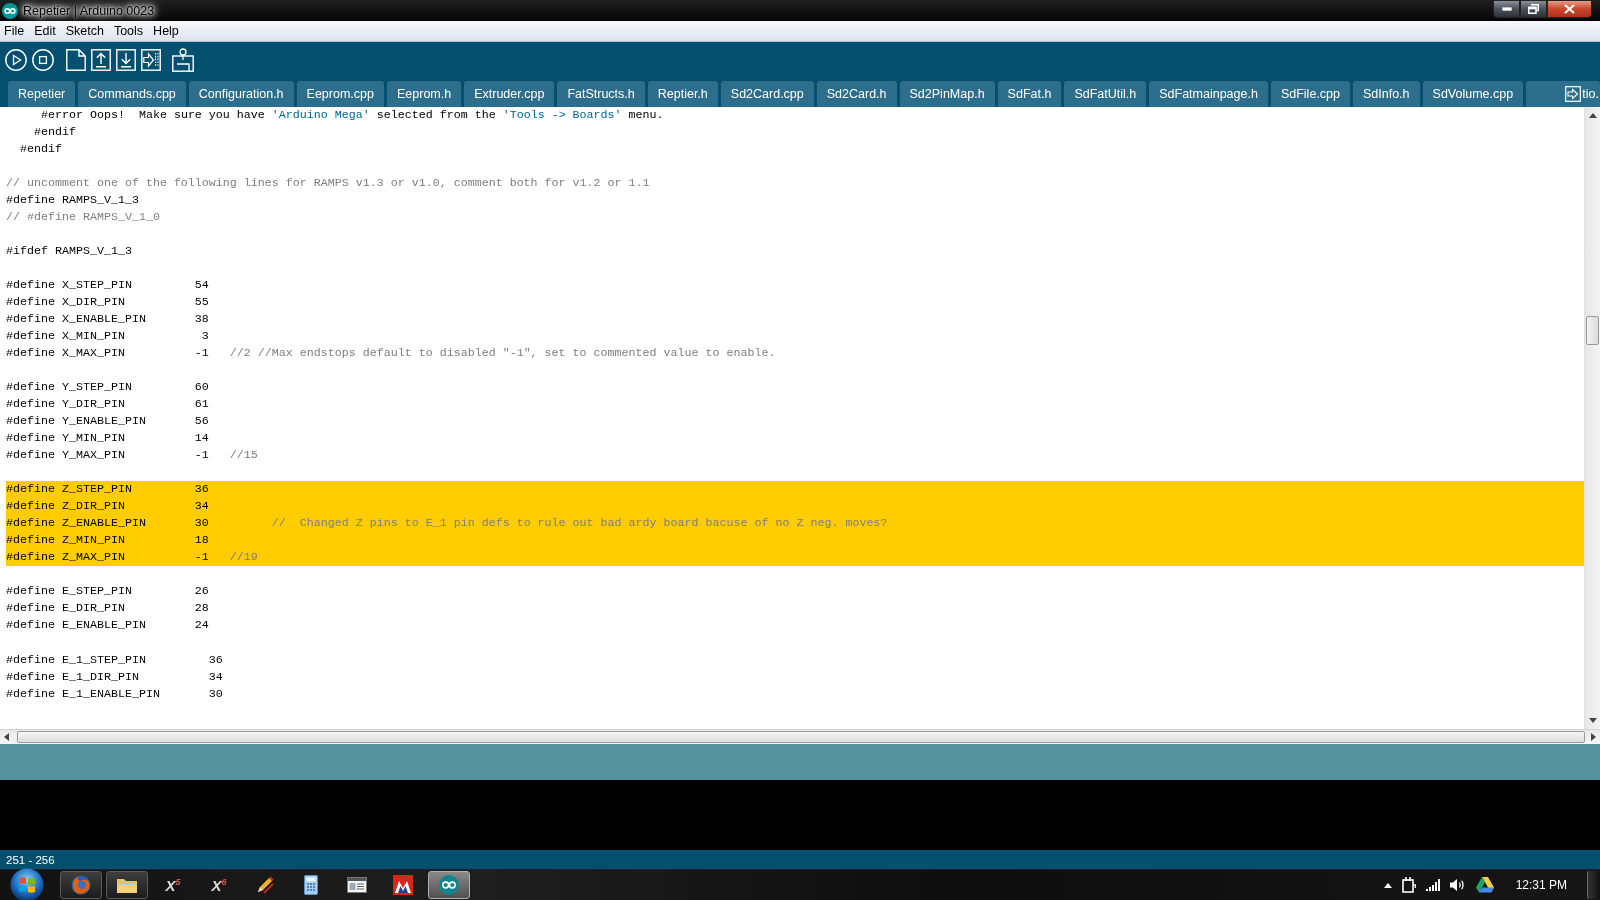 The image size is (1600, 900). I want to click on code-line: #define X_MAX_PIN -1 //2 //Max endstops default to disabled "-1", set to commented value to enable., so click(391, 353).